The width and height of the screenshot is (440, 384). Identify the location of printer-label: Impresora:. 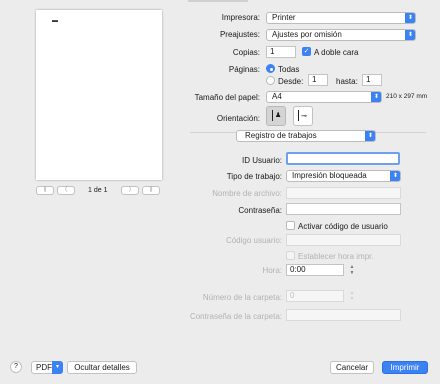
(240, 17).